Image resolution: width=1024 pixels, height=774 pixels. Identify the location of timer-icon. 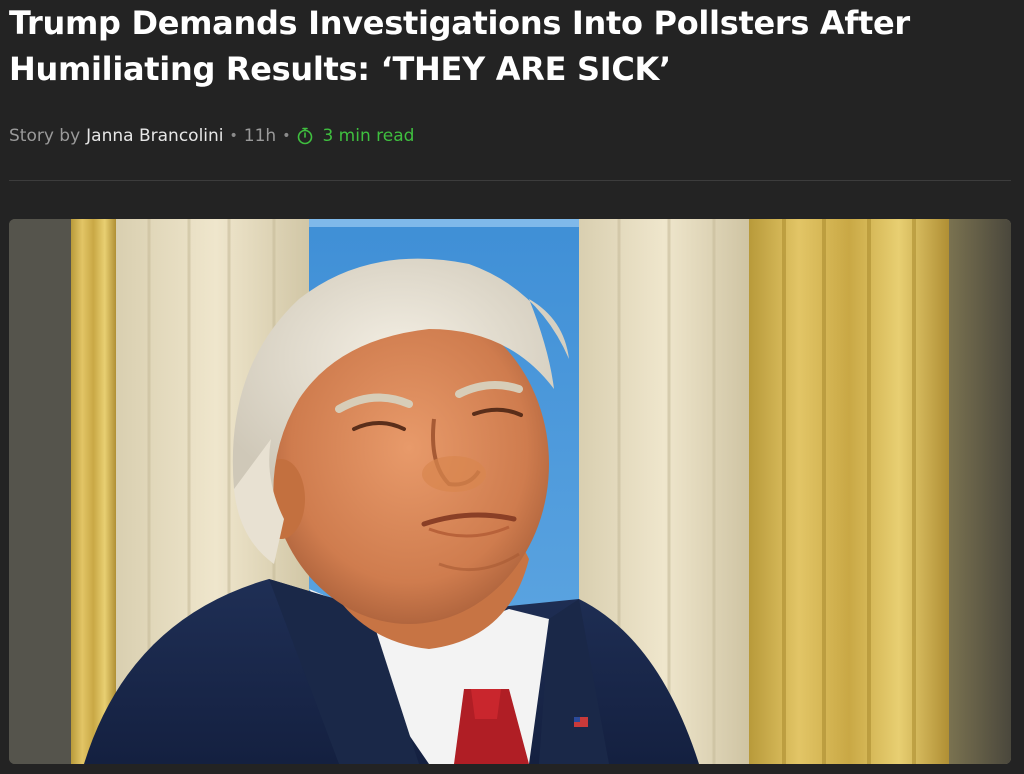
(305, 136).